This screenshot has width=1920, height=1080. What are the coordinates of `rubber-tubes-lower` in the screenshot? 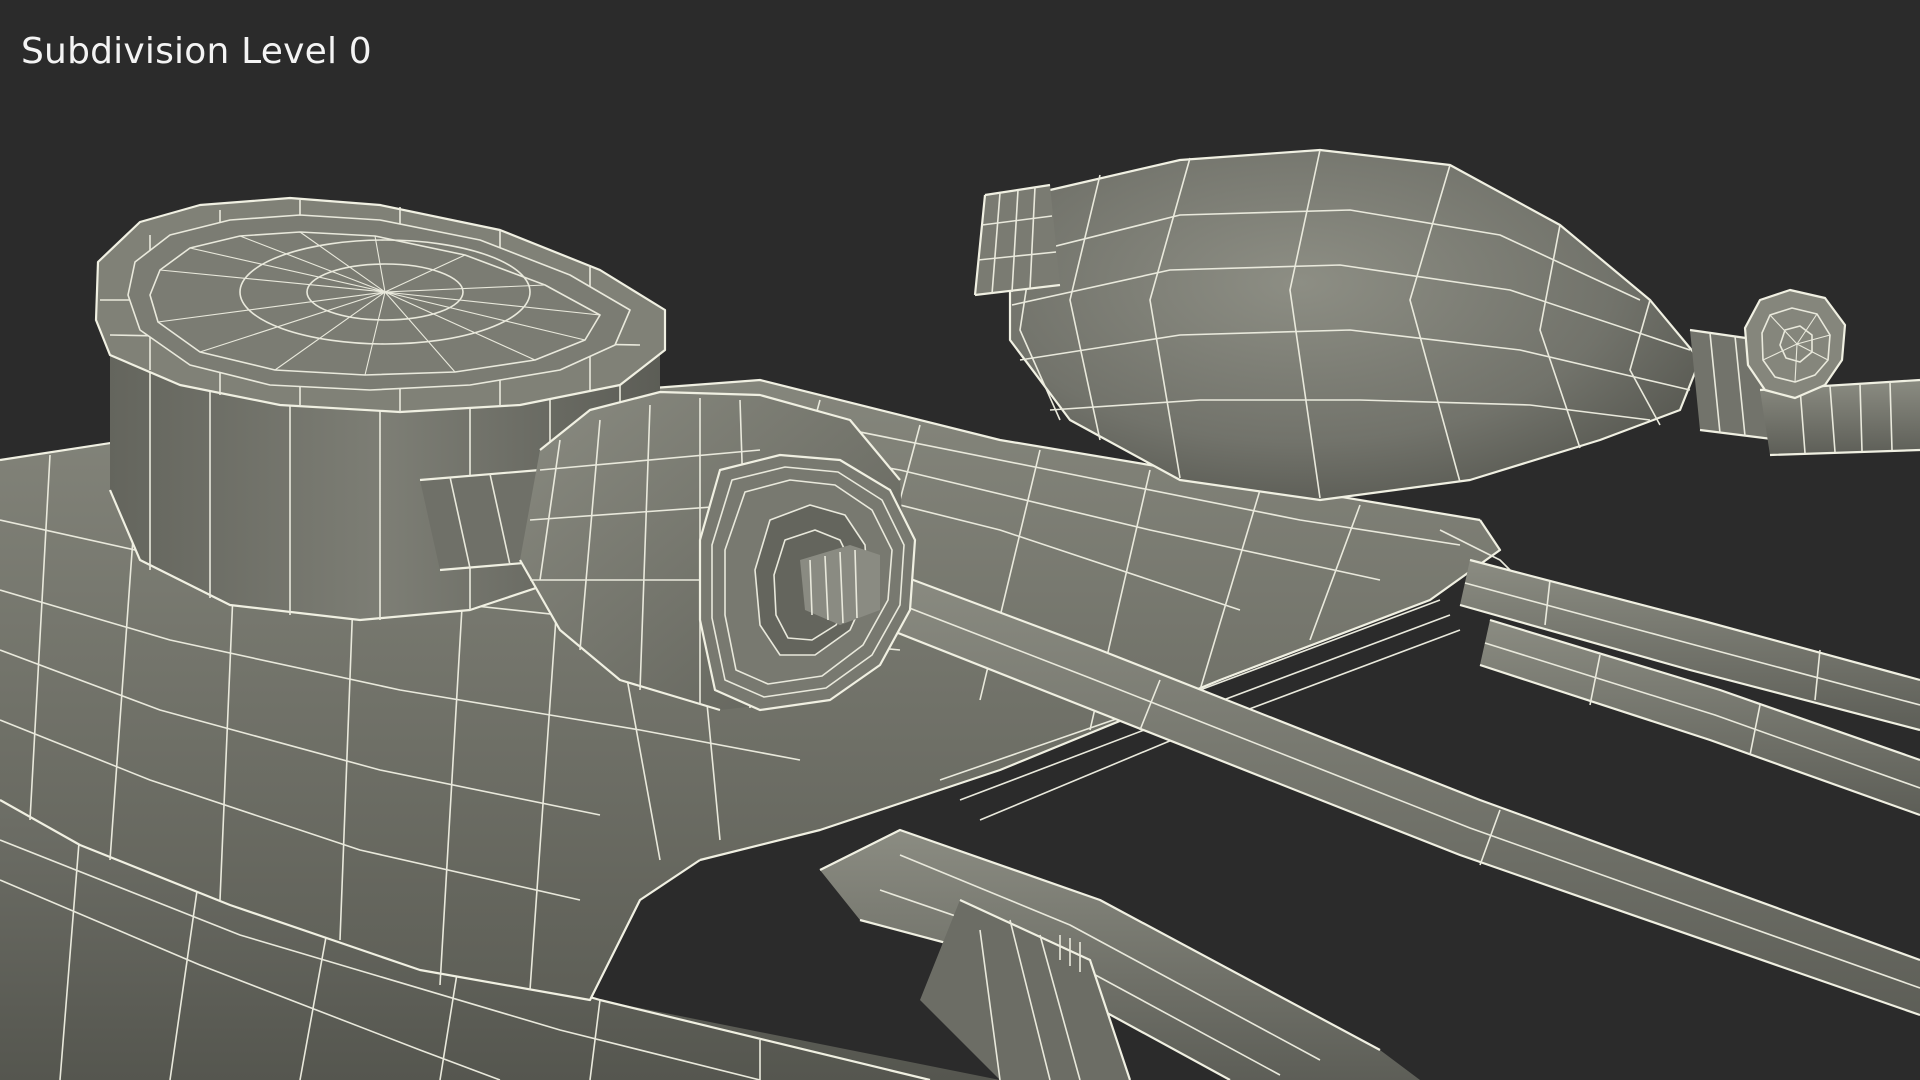 It's located at (1119, 954).